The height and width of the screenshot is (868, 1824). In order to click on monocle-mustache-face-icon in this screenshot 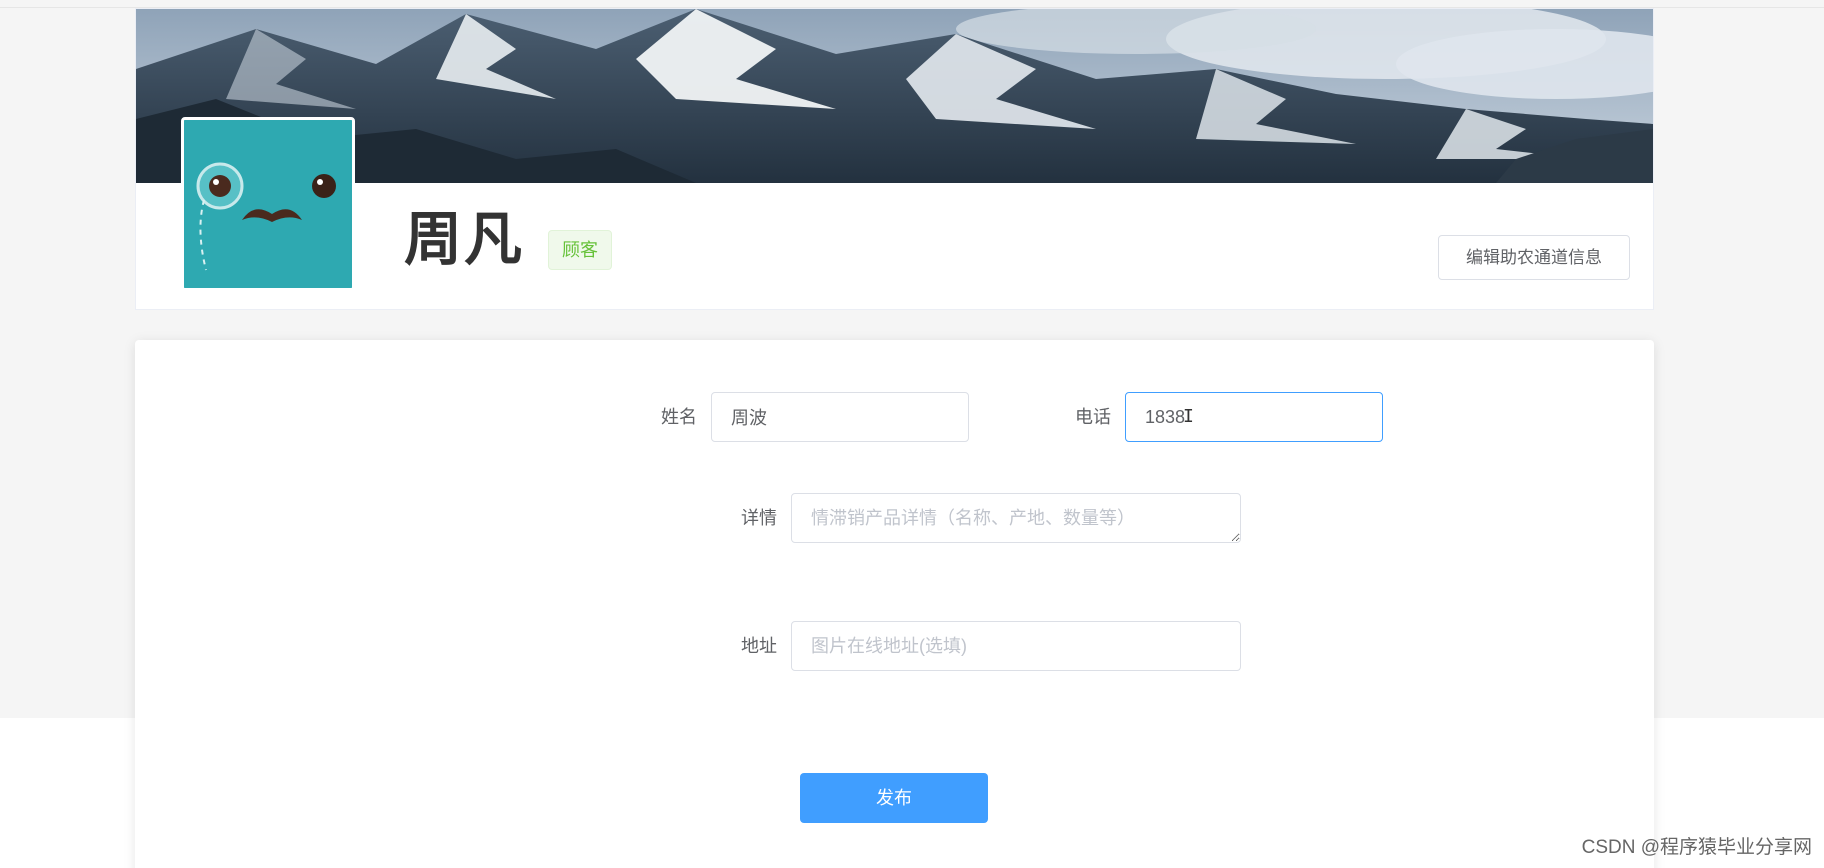, I will do `click(268, 204)`.